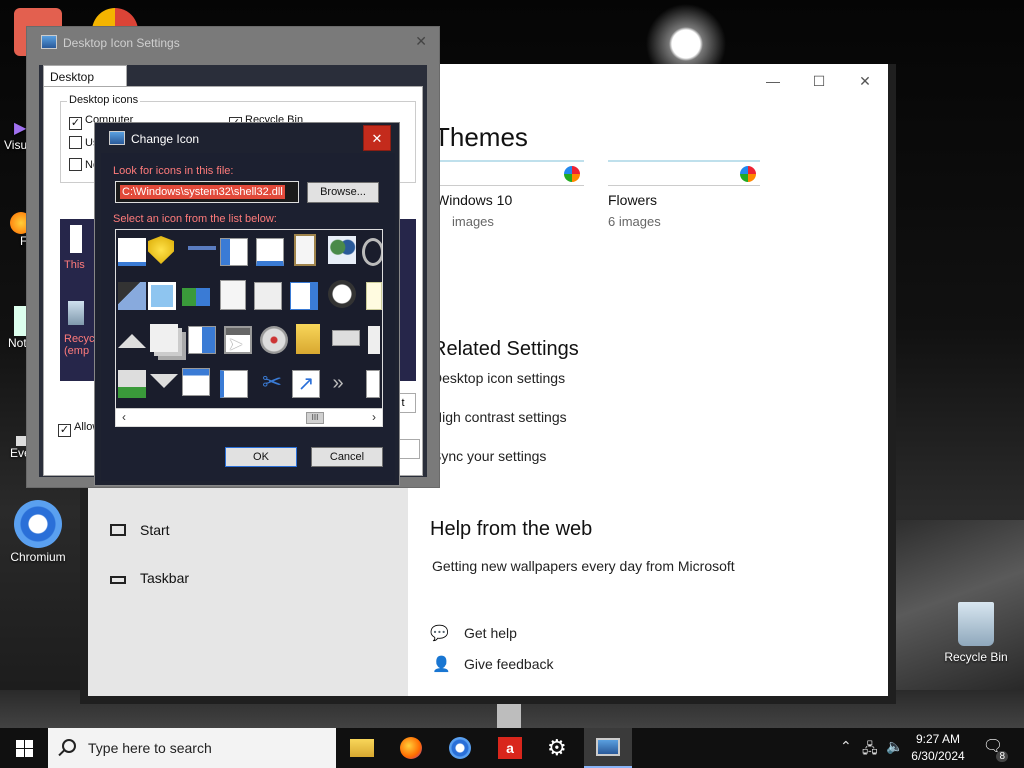 The image size is (1024, 768). What do you see at coordinates (505, 349) in the screenshot?
I see `related-settings-title: Related Settings` at bounding box center [505, 349].